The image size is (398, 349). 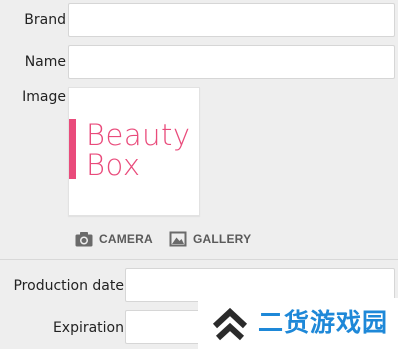 What do you see at coordinates (260, 285) in the screenshot?
I see `production-date-input` at bounding box center [260, 285].